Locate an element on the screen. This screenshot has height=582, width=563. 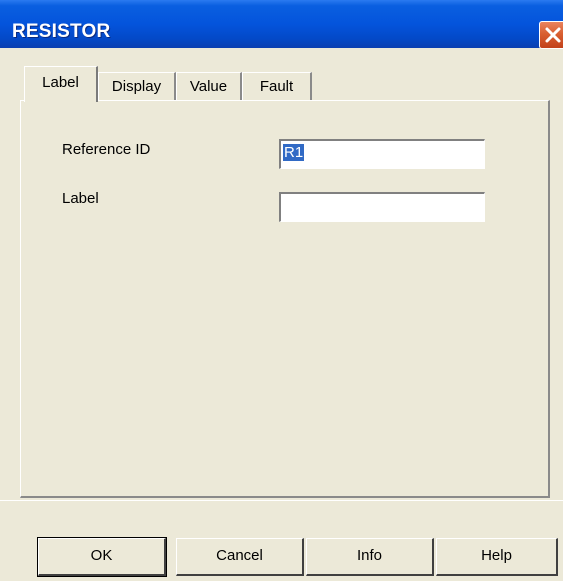
ok-button: OK is located at coordinates (102, 557).